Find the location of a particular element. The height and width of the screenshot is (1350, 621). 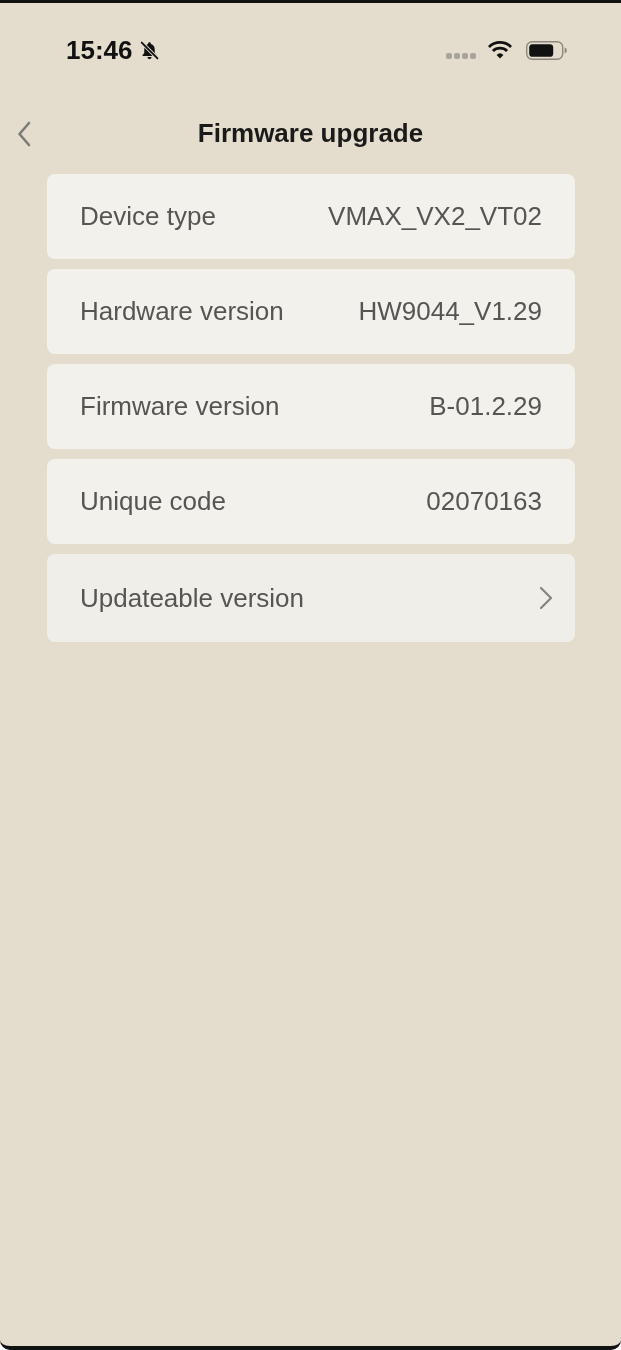

row-label: Device type is located at coordinates (148, 216).